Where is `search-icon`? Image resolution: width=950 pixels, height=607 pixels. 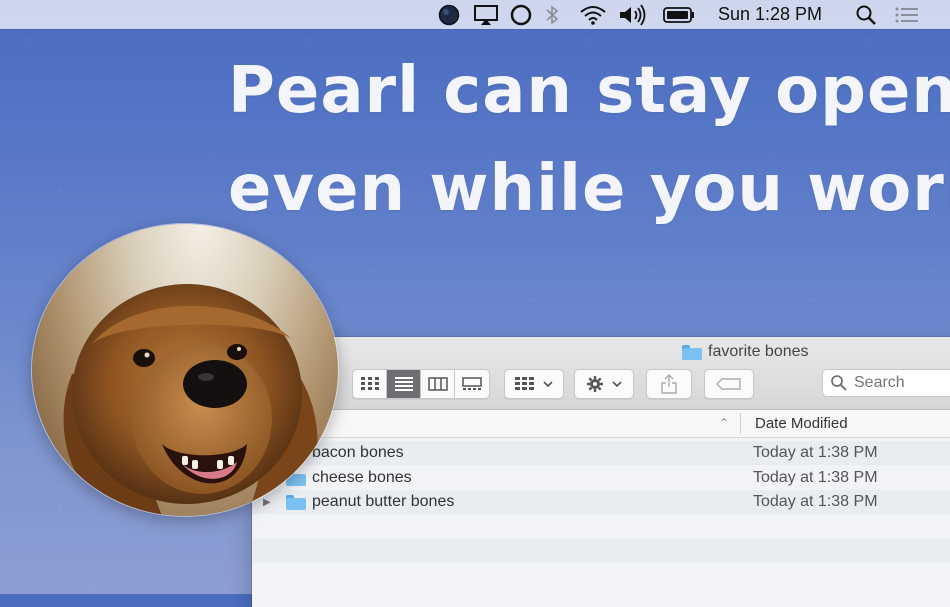 search-icon is located at coordinates (839, 383).